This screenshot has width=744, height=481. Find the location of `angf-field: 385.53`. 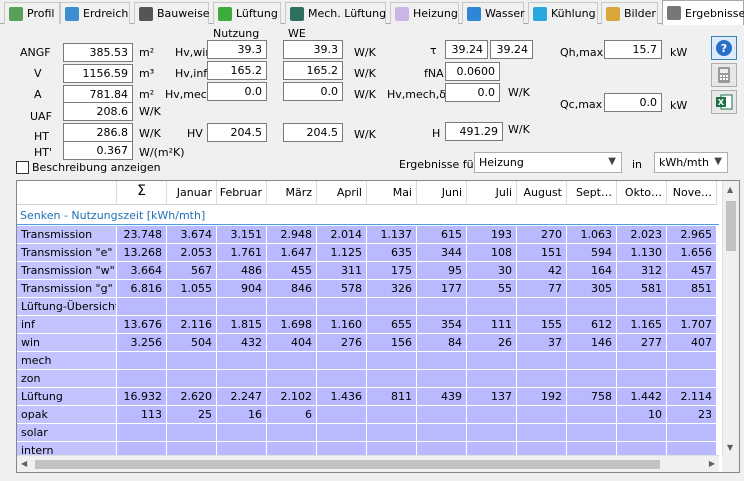

angf-field: 385.53 is located at coordinates (98, 52).